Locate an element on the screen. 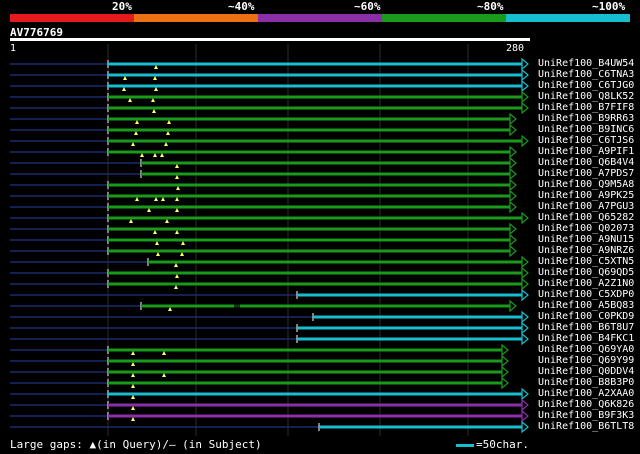 The image size is (640, 454). hit-label: UniRef100_A9NU15 is located at coordinates (586, 239).